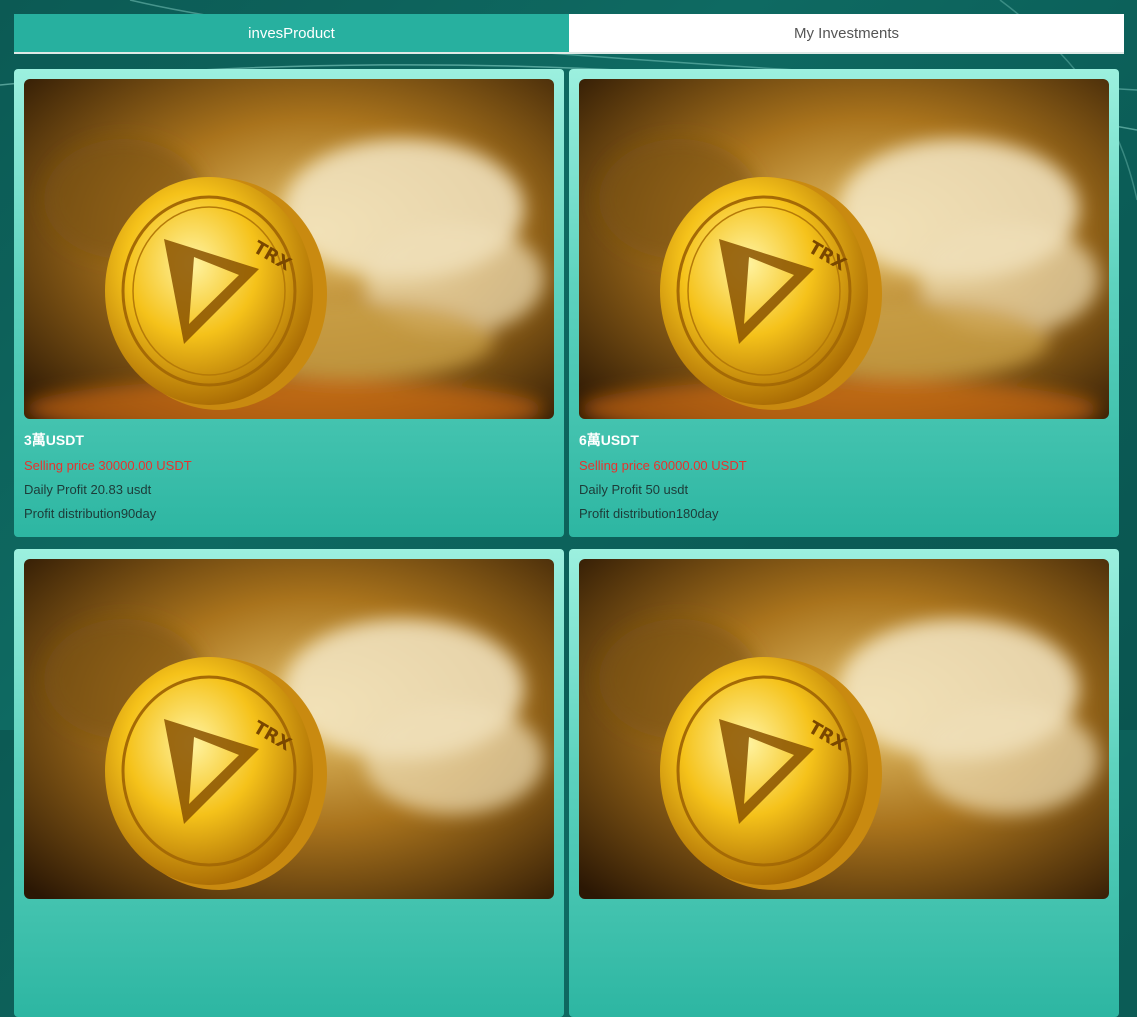  I want to click on tab-inves-product: invesProduct, so click(291, 33).